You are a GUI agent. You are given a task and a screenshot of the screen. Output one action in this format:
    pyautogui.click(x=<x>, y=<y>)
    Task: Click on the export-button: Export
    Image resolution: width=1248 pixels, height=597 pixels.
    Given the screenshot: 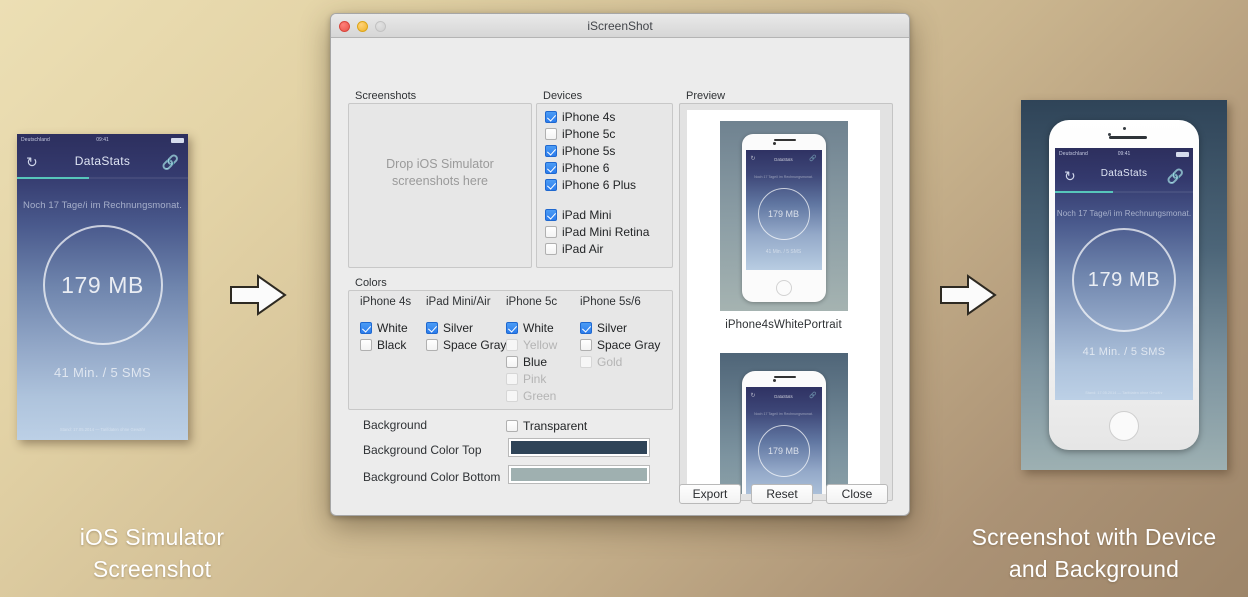 What is the action you would take?
    pyautogui.click(x=710, y=494)
    